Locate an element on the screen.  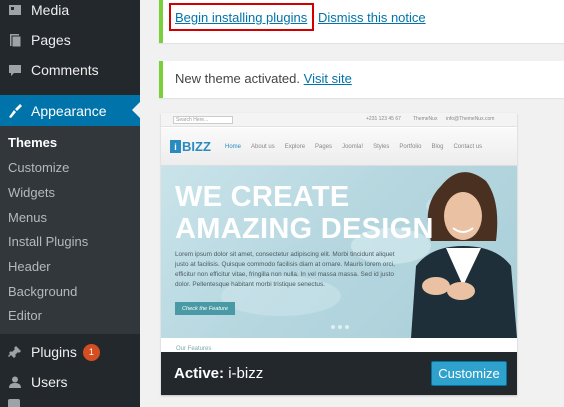
menu-comments-label: Comments is located at coordinates (65, 70).